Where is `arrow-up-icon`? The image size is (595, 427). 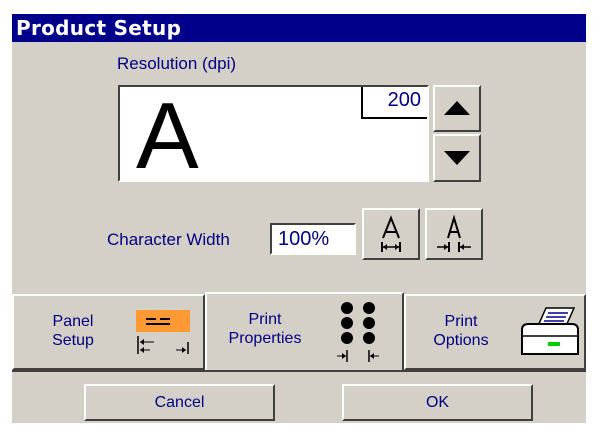 arrow-up-icon is located at coordinates (457, 108).